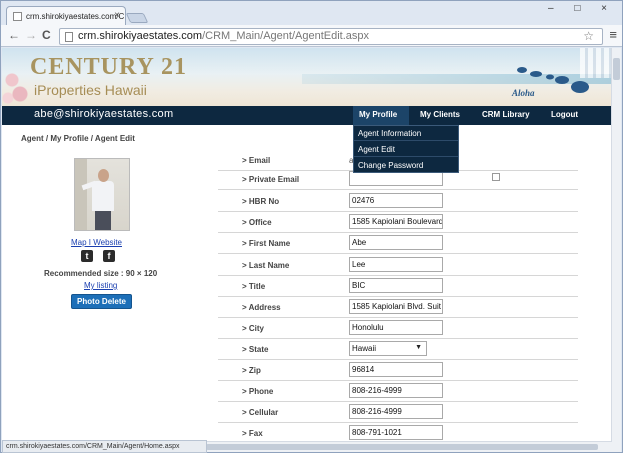 This screenshot has height=453, width=623. I want to click on fax-label: > Fax, so click(252, 433).